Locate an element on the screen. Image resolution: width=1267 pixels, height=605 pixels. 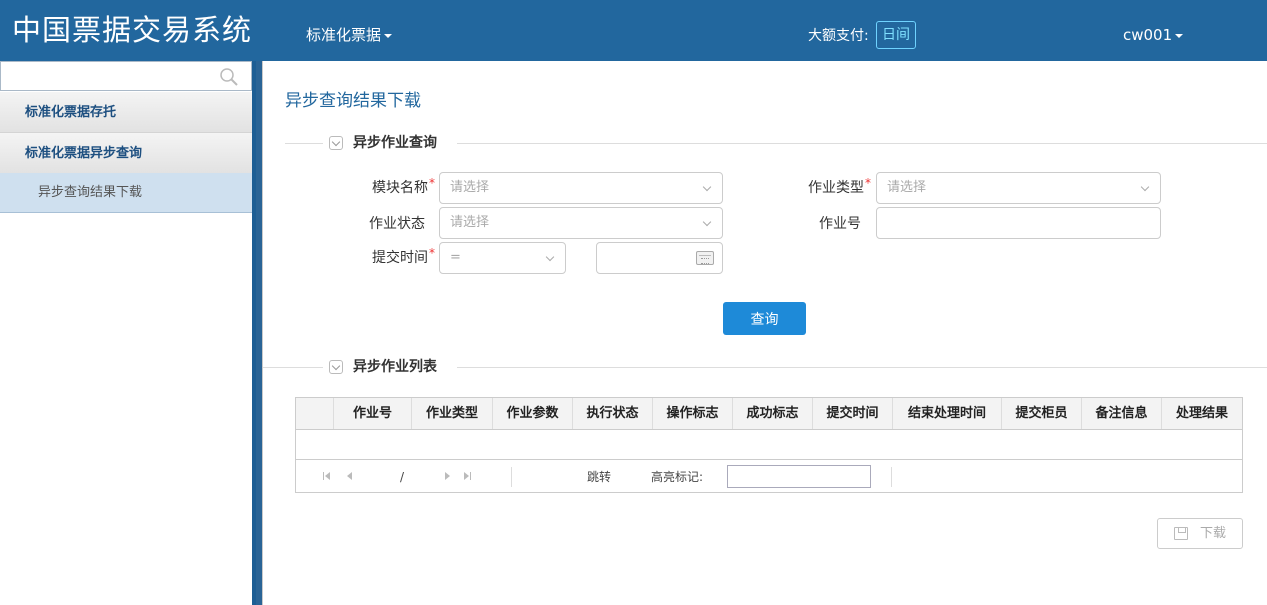
query-section-header: 异步作业查询 is located at coordinates (765, 143).